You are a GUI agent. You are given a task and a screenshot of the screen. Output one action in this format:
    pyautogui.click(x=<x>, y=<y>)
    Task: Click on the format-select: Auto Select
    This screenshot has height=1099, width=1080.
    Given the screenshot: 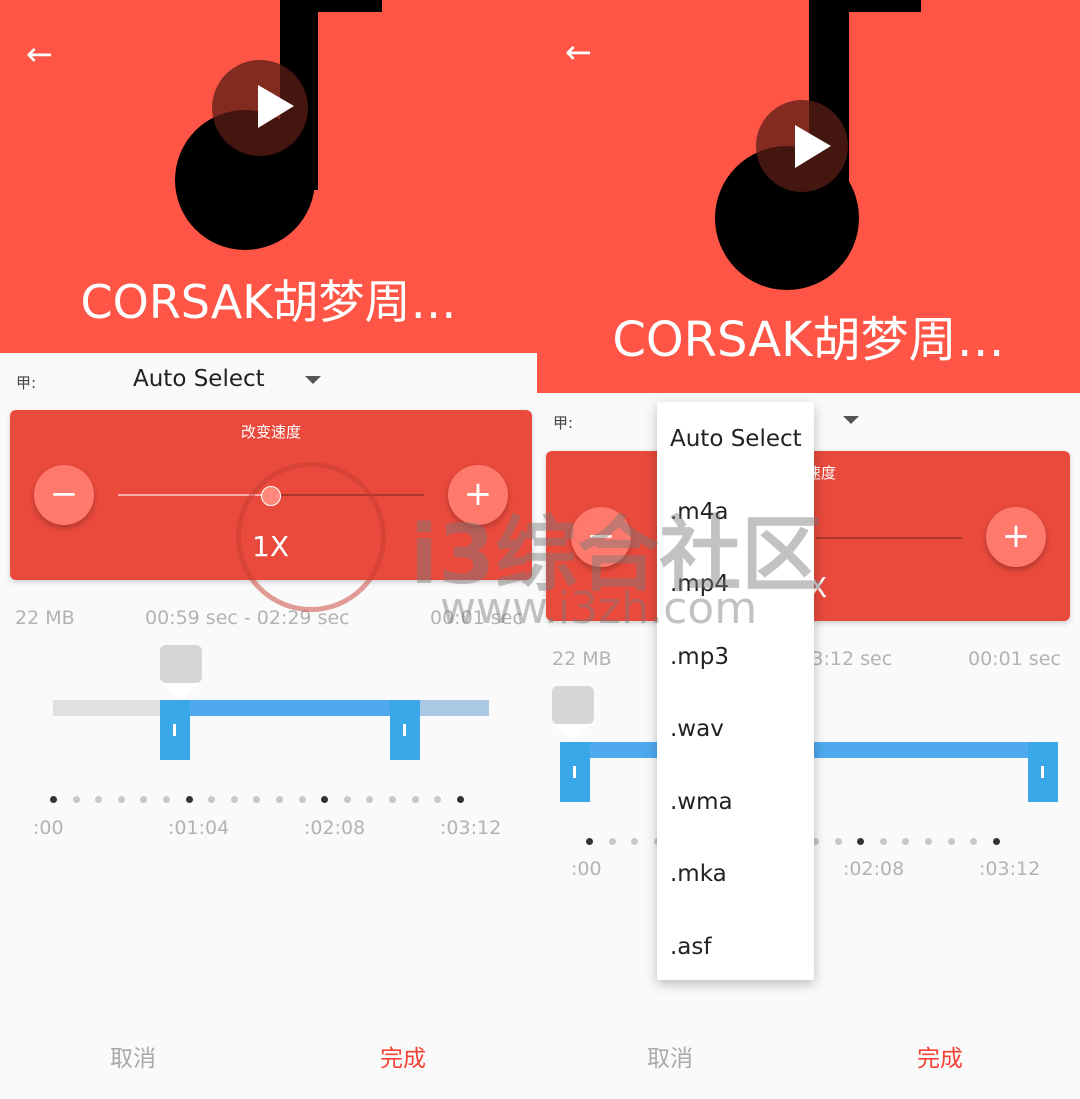 What is the action you would take?
    pyautogui.click(x=199, y=379)
    